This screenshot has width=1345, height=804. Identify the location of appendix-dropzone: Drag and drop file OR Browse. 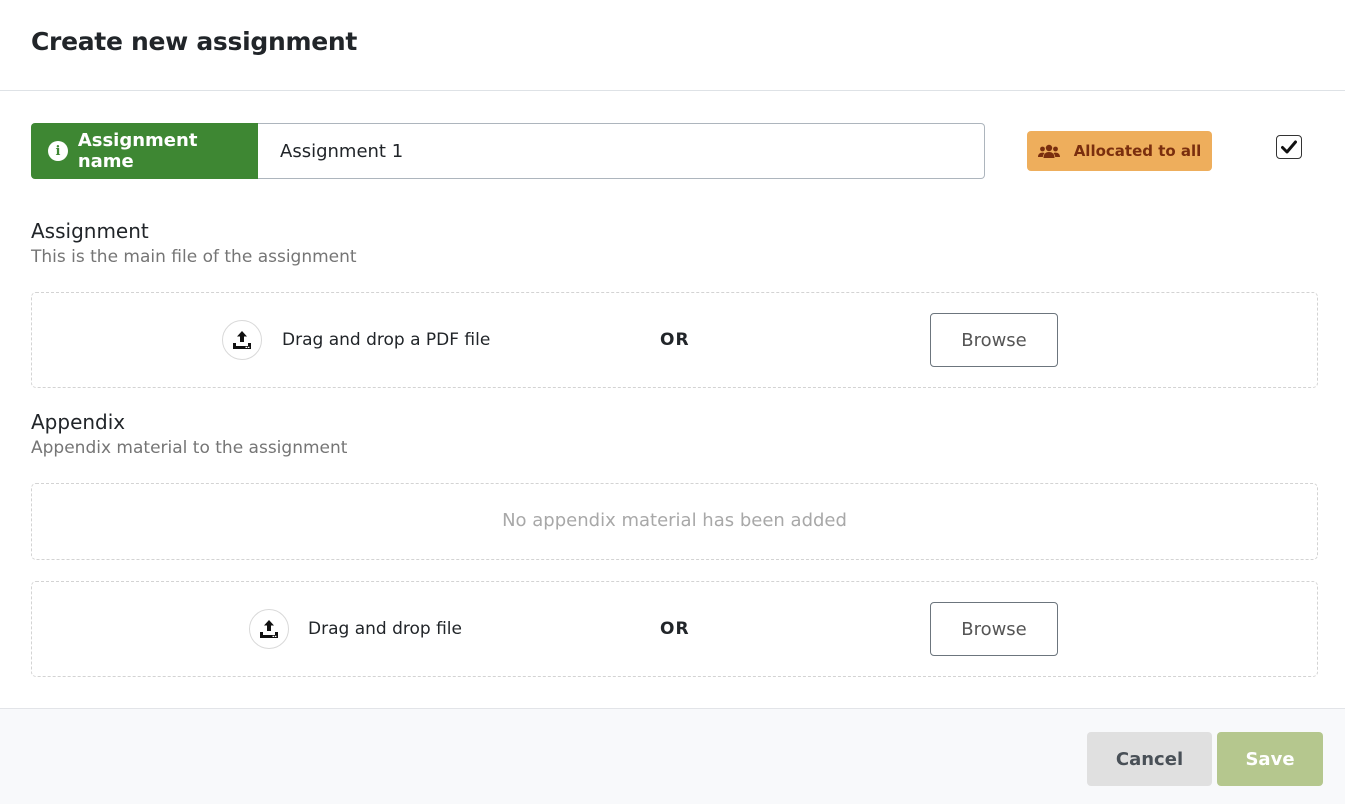
(674, 629).